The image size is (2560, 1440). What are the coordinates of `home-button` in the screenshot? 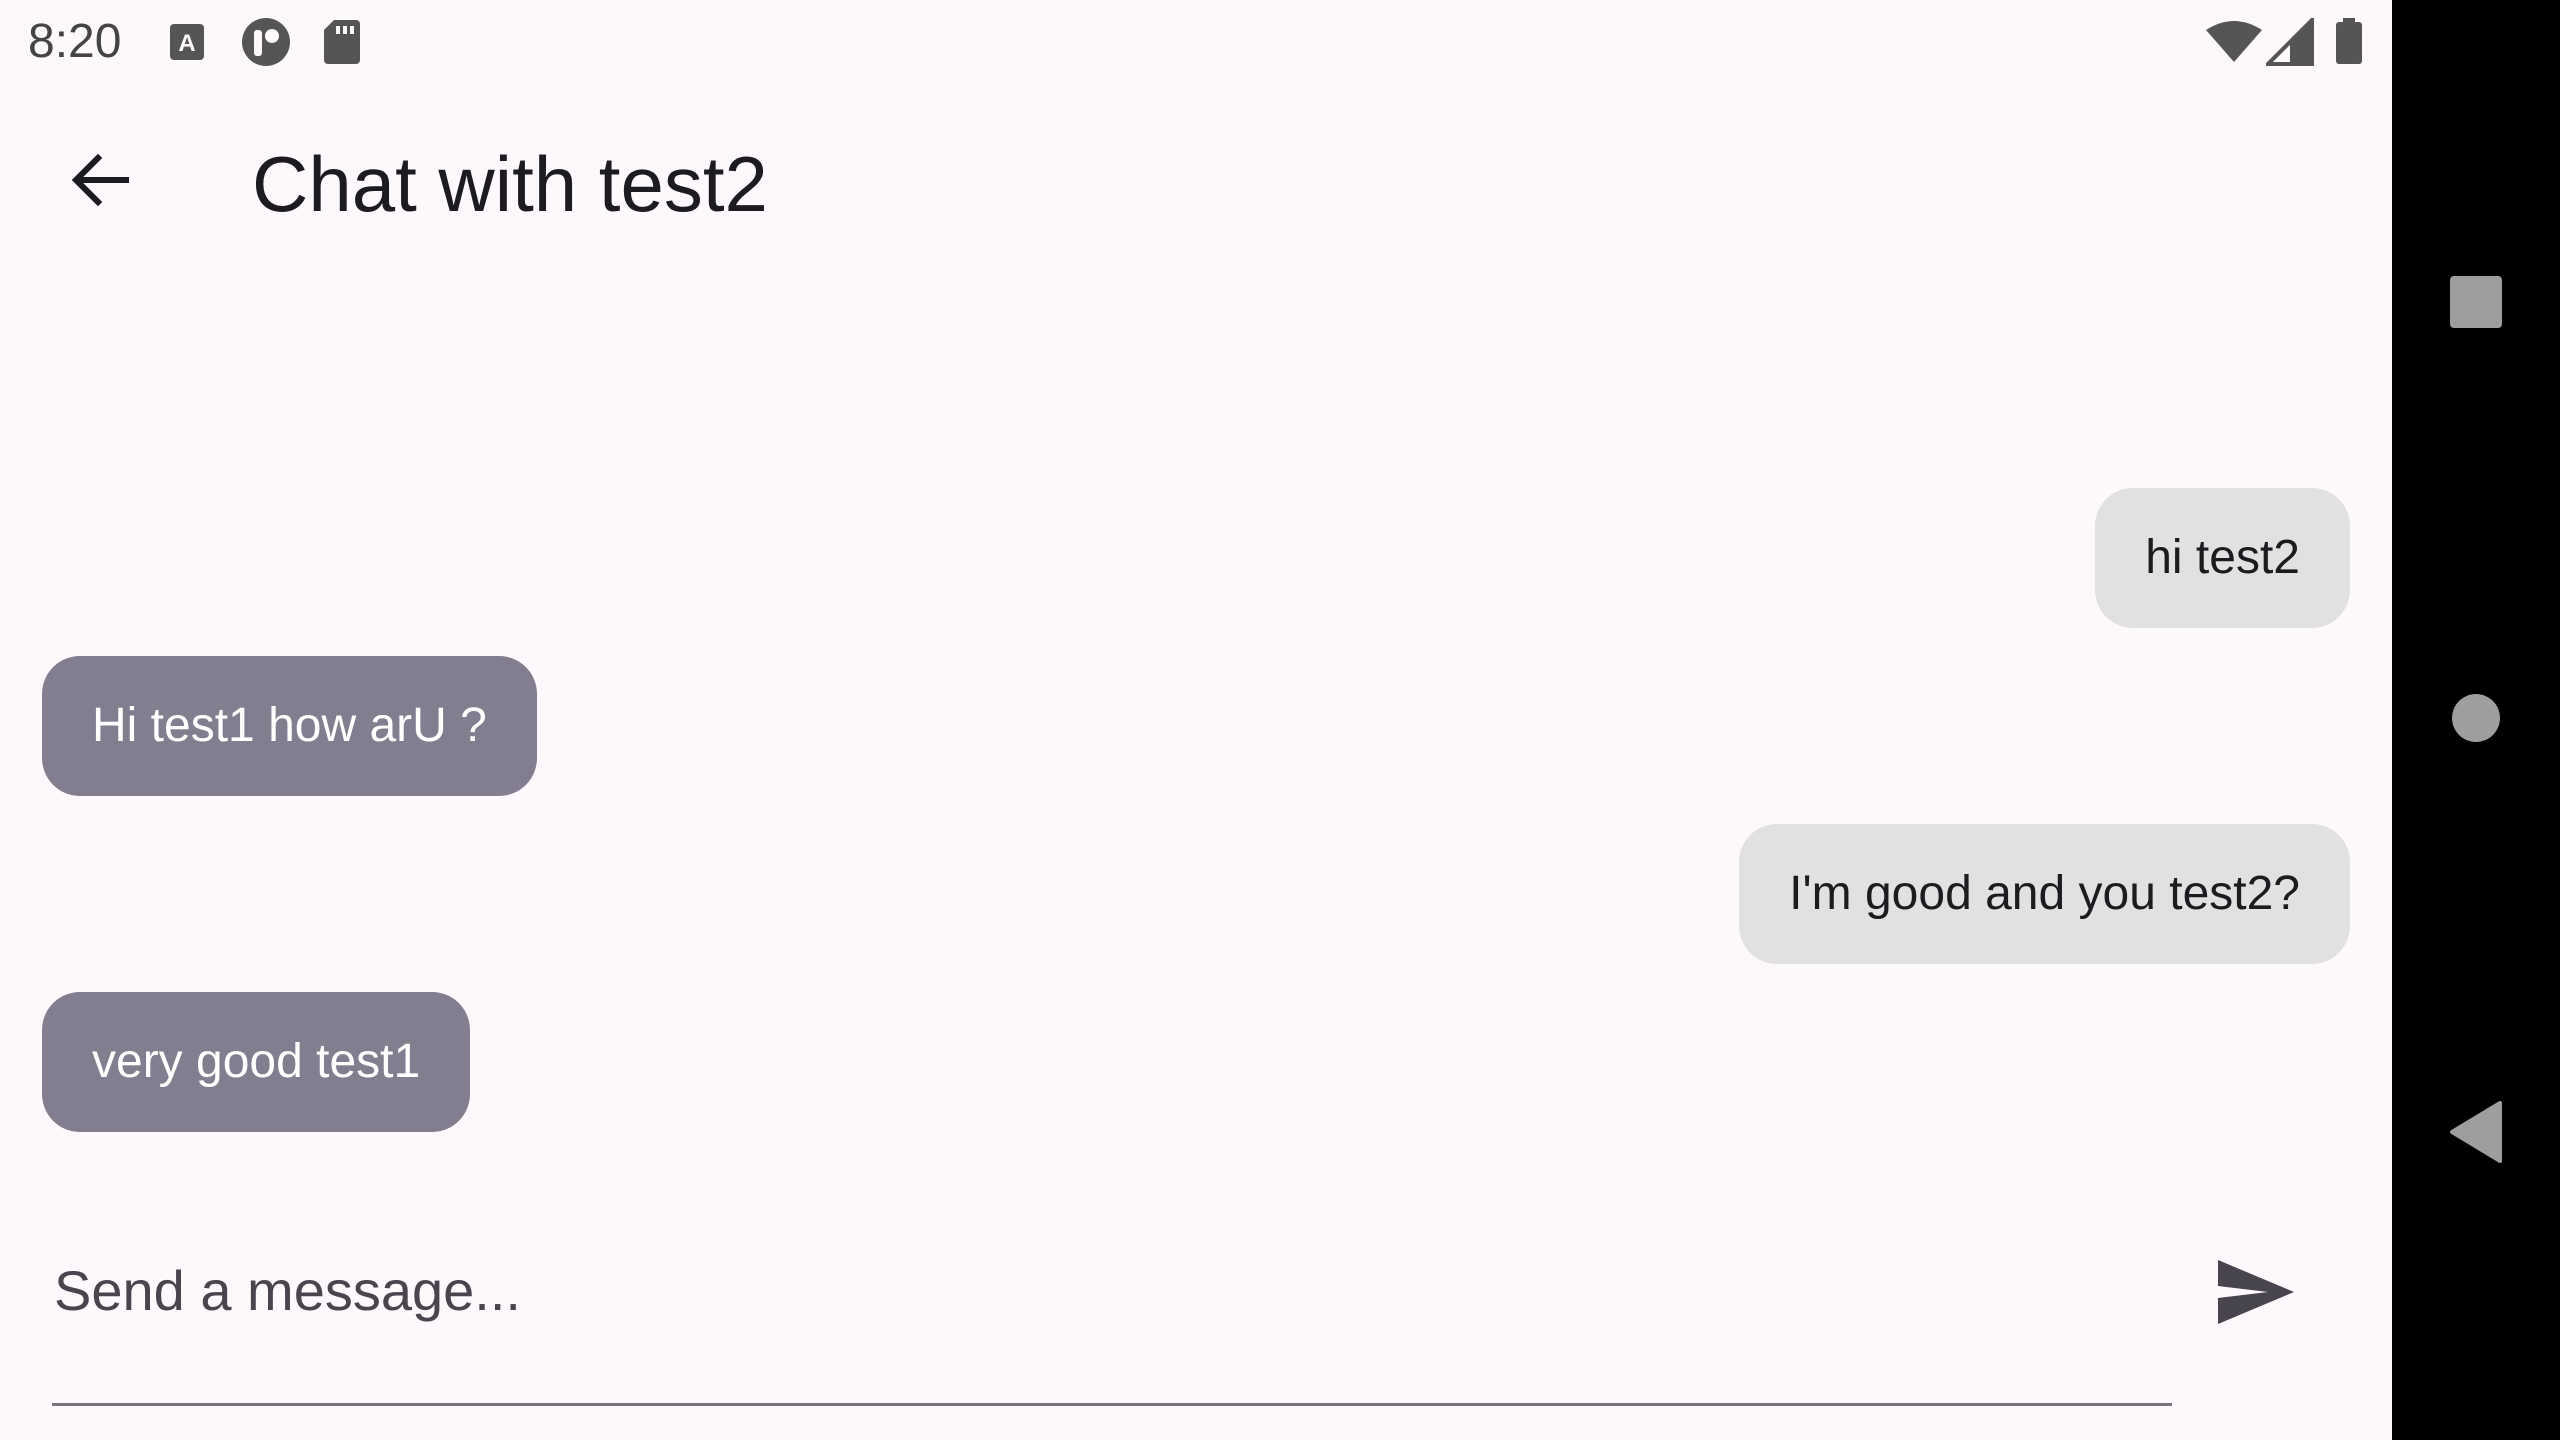 It's located at (2476, 720).